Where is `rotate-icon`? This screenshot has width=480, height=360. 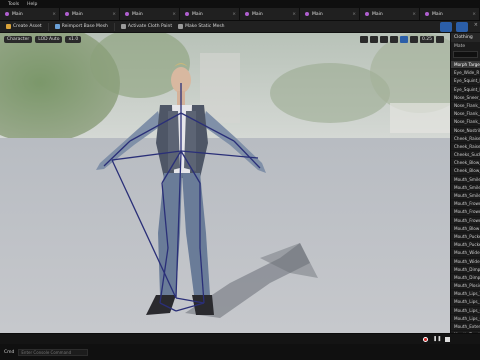 rotate-icon is located at coordinates (383, 39).